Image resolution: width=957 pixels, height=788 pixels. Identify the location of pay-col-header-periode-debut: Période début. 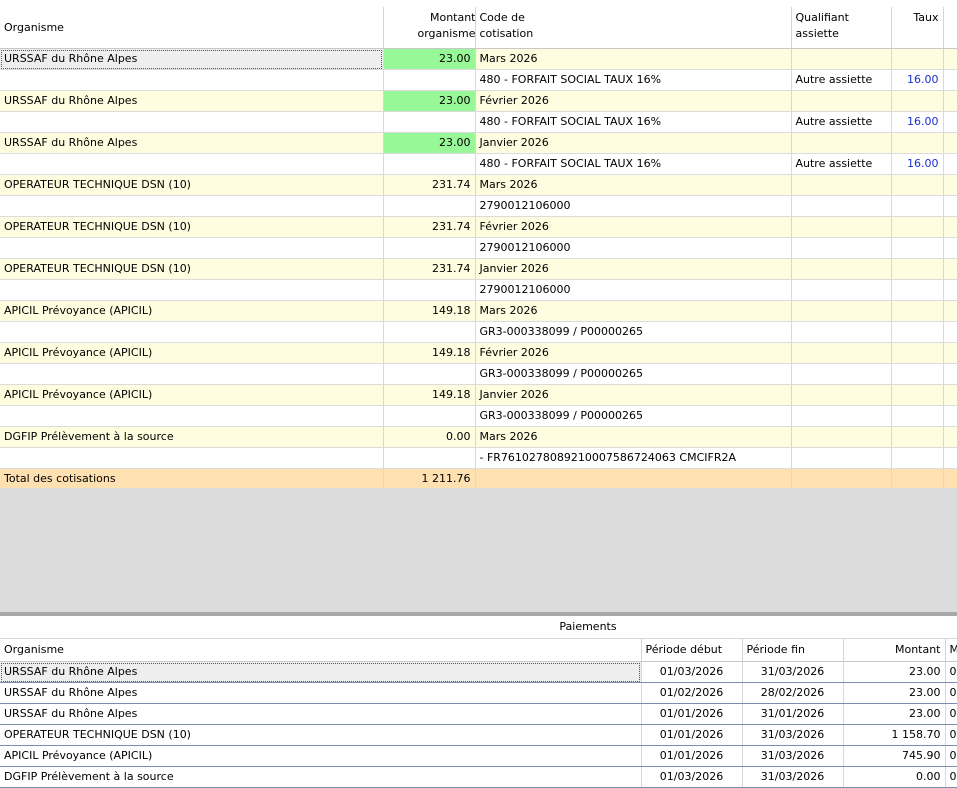
(692, 650).